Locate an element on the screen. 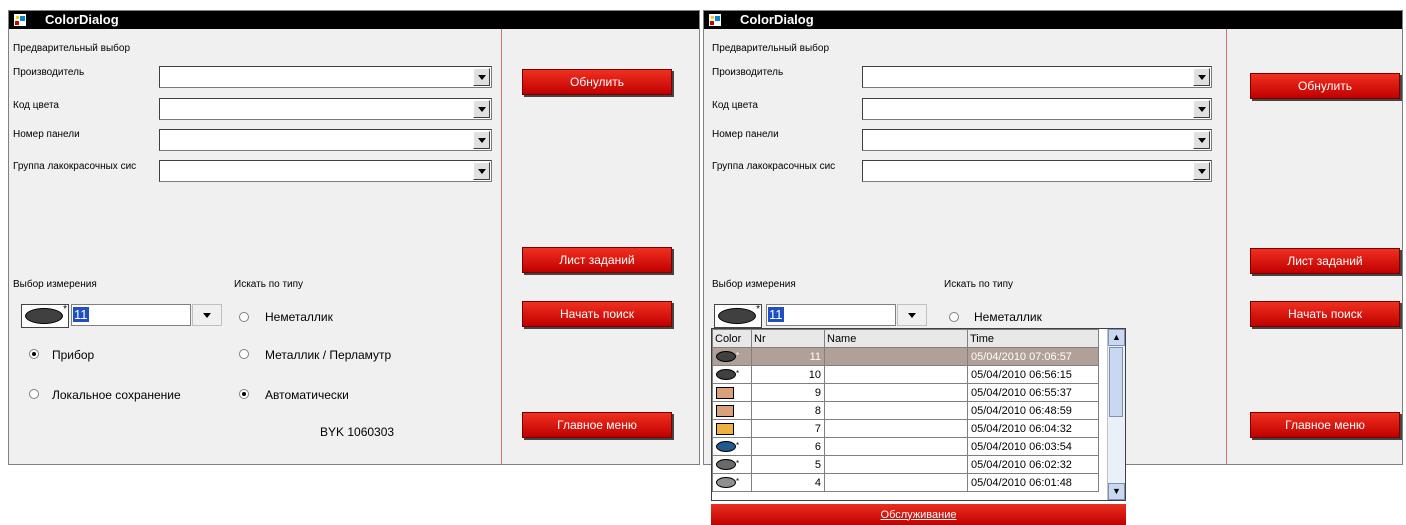 Image resolution: width=1406 pixels, height=525 pixels. service-button: Обслуживание is located at coordinates (918, 514).